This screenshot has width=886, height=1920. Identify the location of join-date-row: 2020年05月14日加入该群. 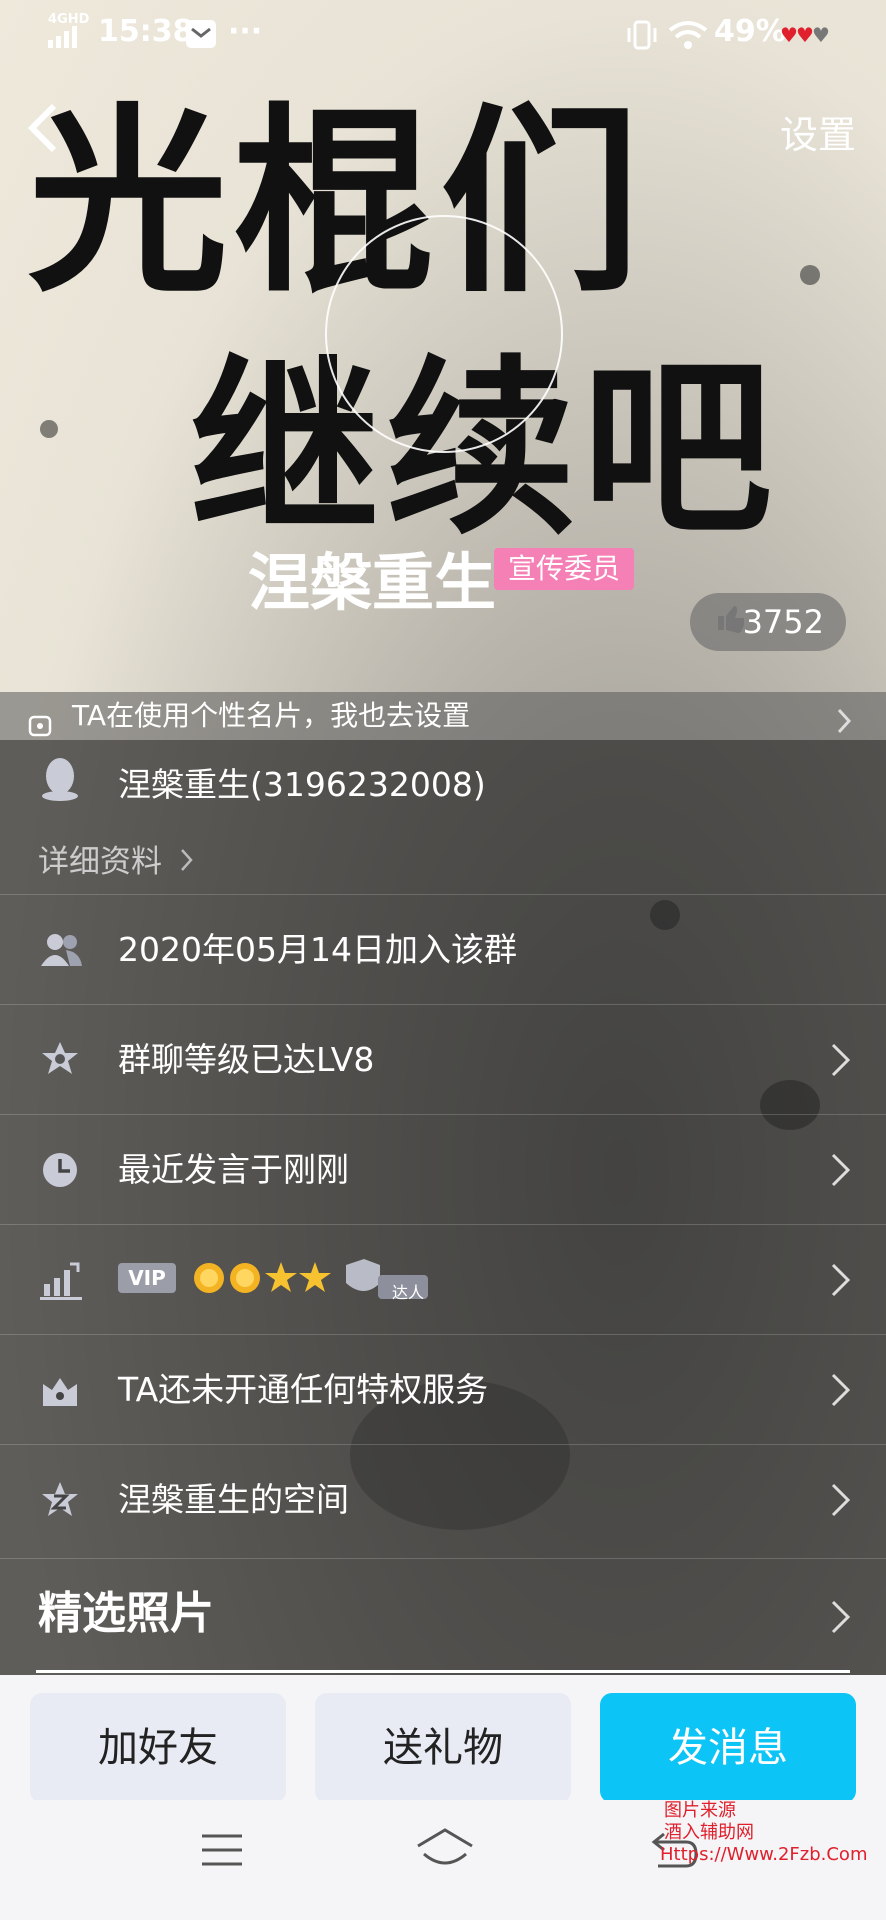
(443, 949).